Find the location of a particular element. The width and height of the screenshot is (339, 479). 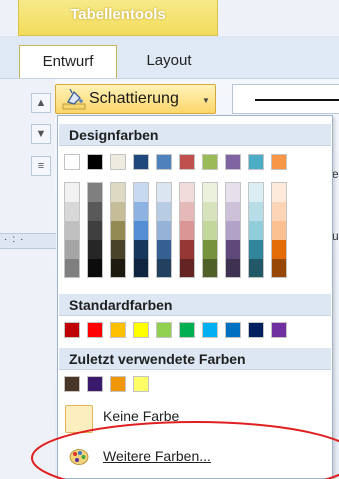

no-color-item: Keine Farbe is located at coordinates (195, 417).